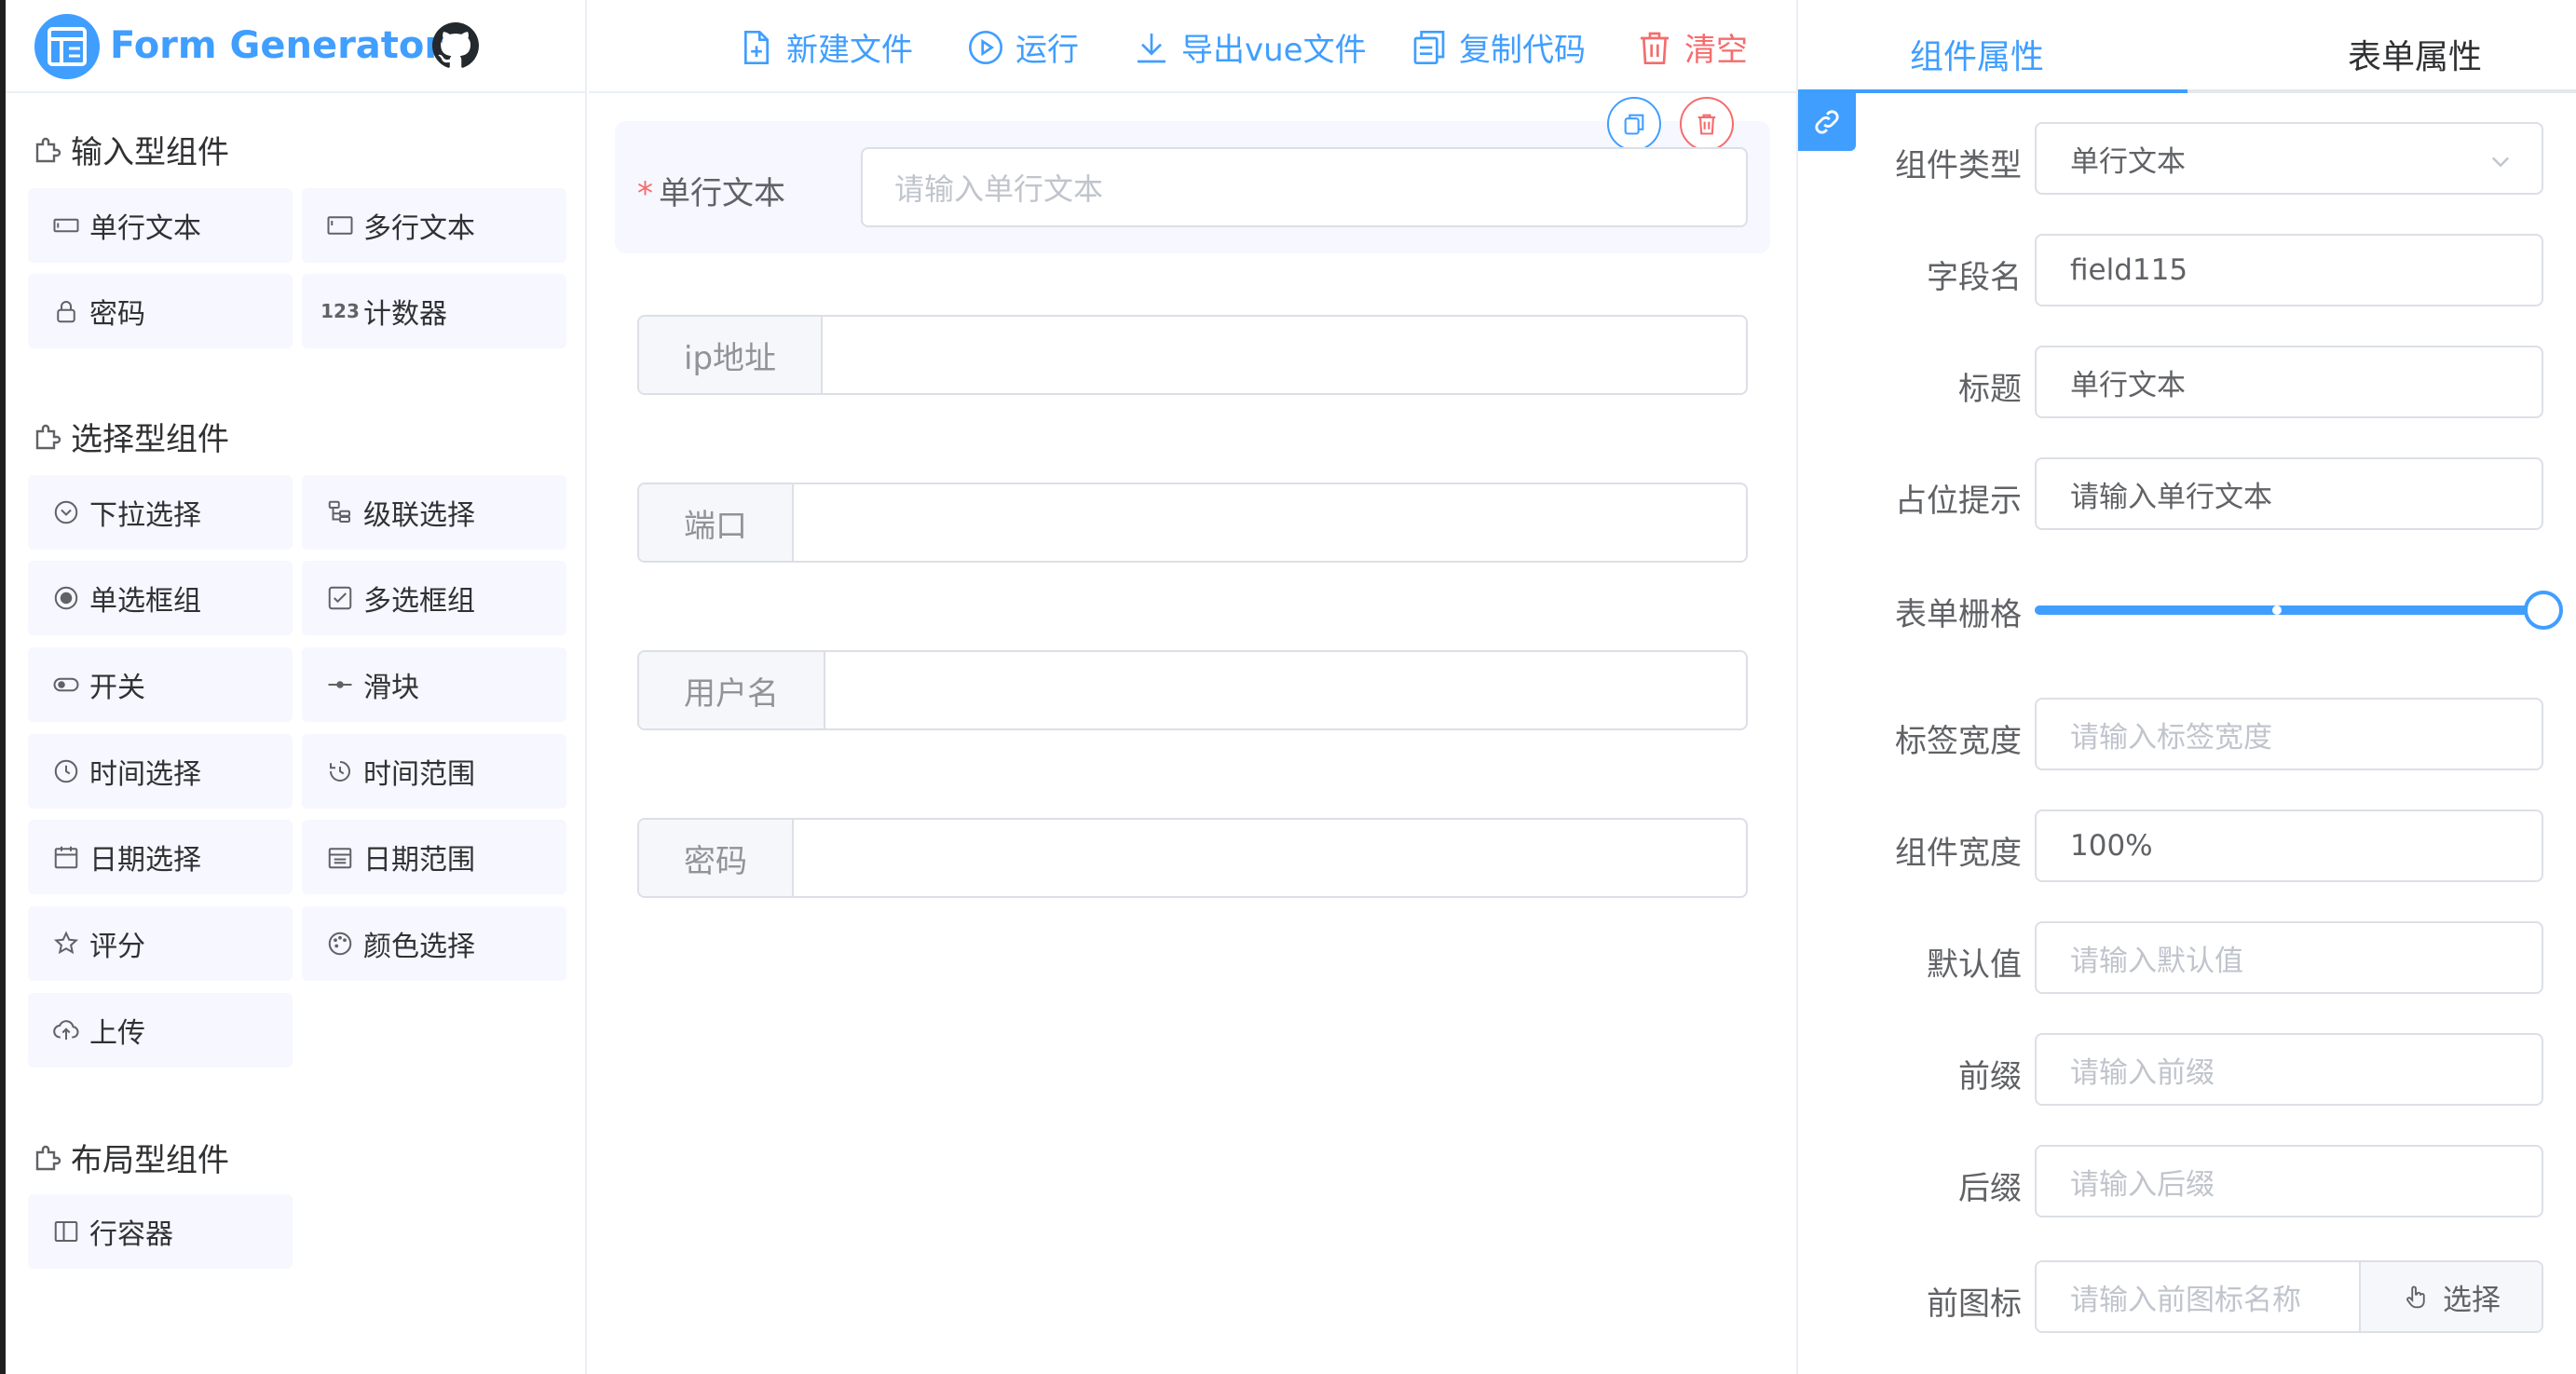 The image size is (2576, 1374). Describe the element at coordinates (160, 771) in the screenshot. I see `comp-time-picker: 时间选择` at that location.